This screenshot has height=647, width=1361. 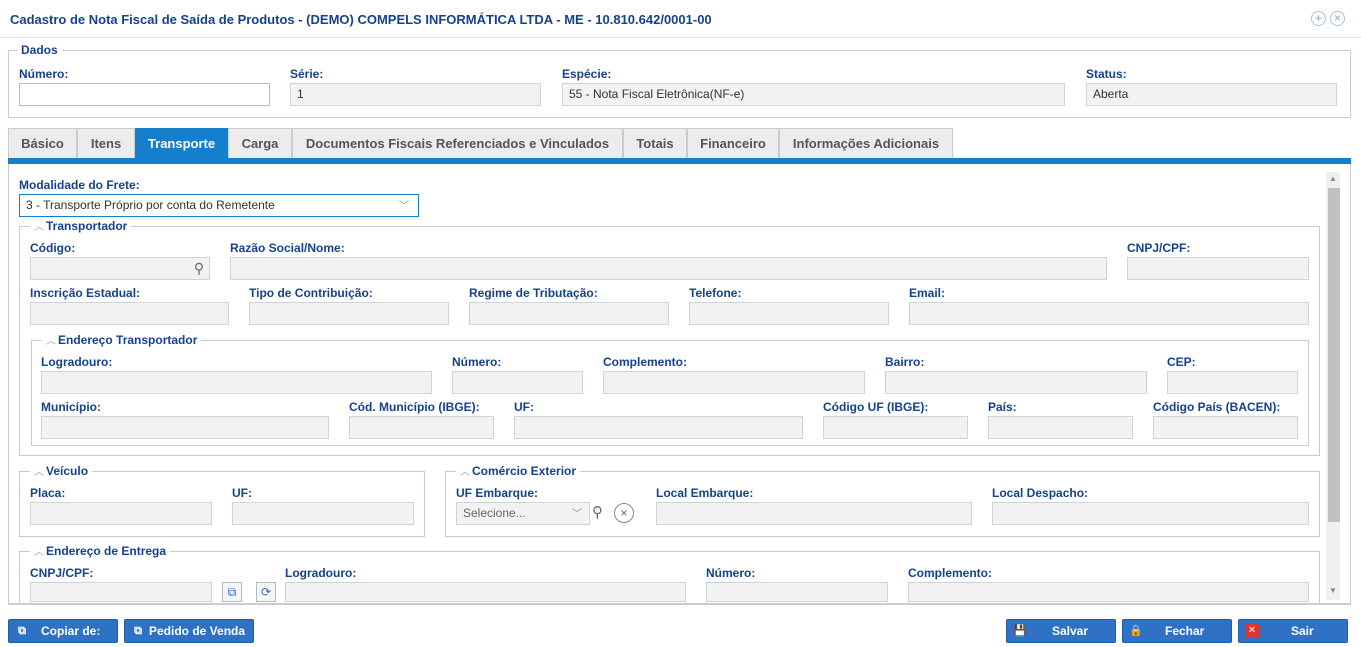 I want to click on tab-financeiro: Financeiro, so click(x=733, y=143).